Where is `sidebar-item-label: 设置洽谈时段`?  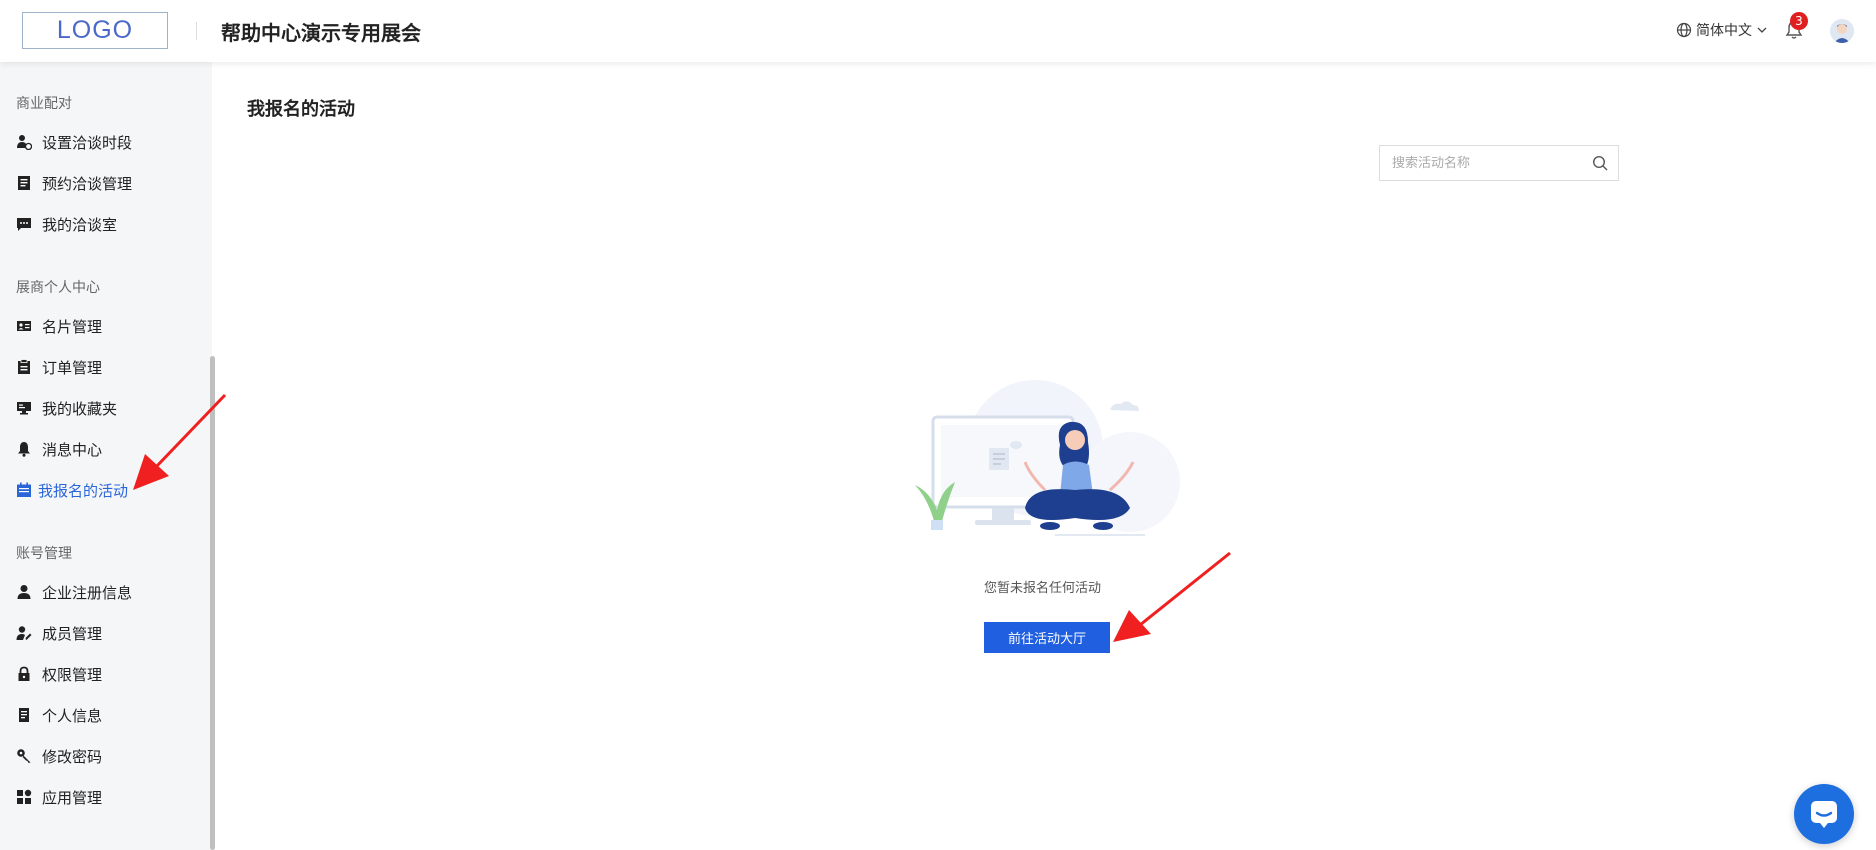 sidebar-item-label: 设置洽谈时段 is located at coordinates (87, 142).